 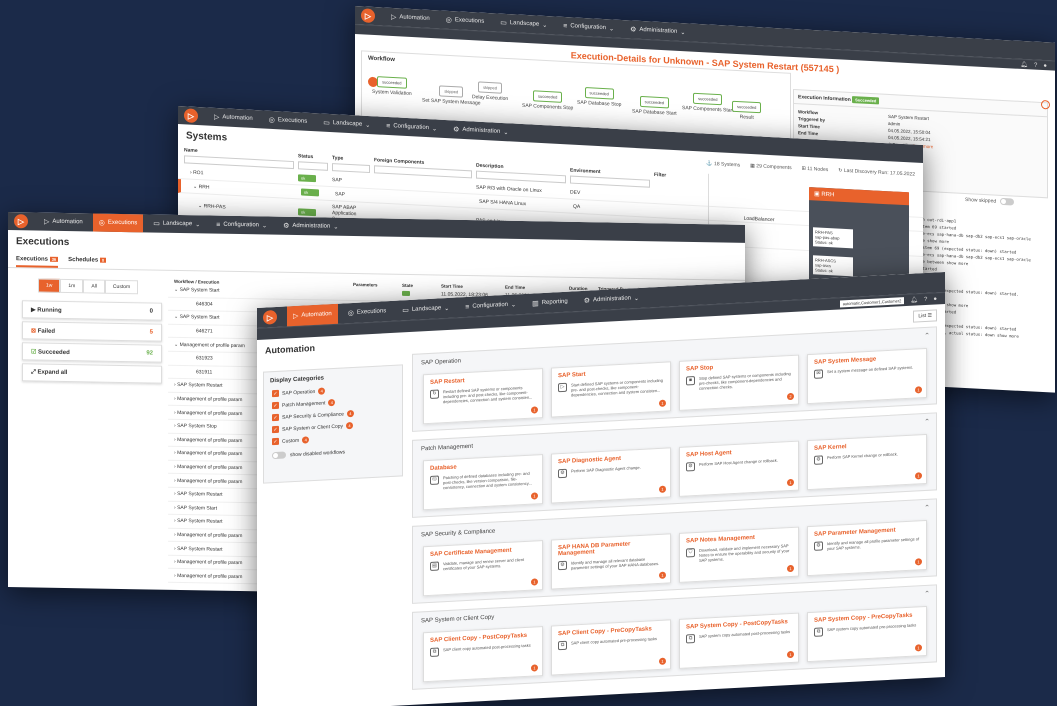 I want to click on category-checkbox: ✓ SAP Security & Compliance 4, so click(x=333, y=415).